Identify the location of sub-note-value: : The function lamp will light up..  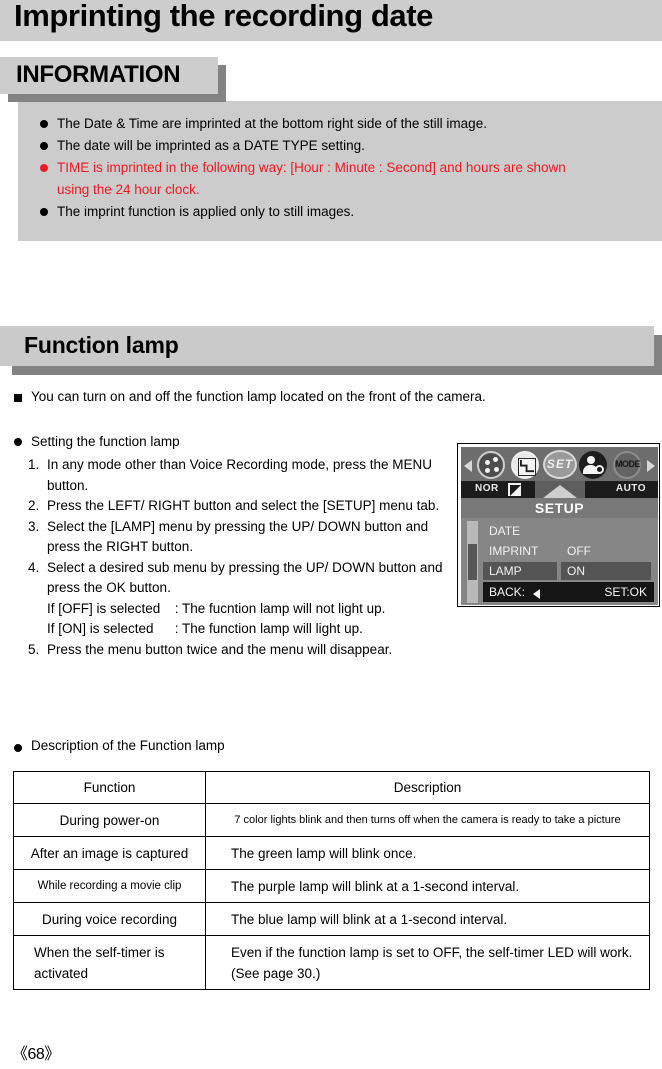
(268, 628).